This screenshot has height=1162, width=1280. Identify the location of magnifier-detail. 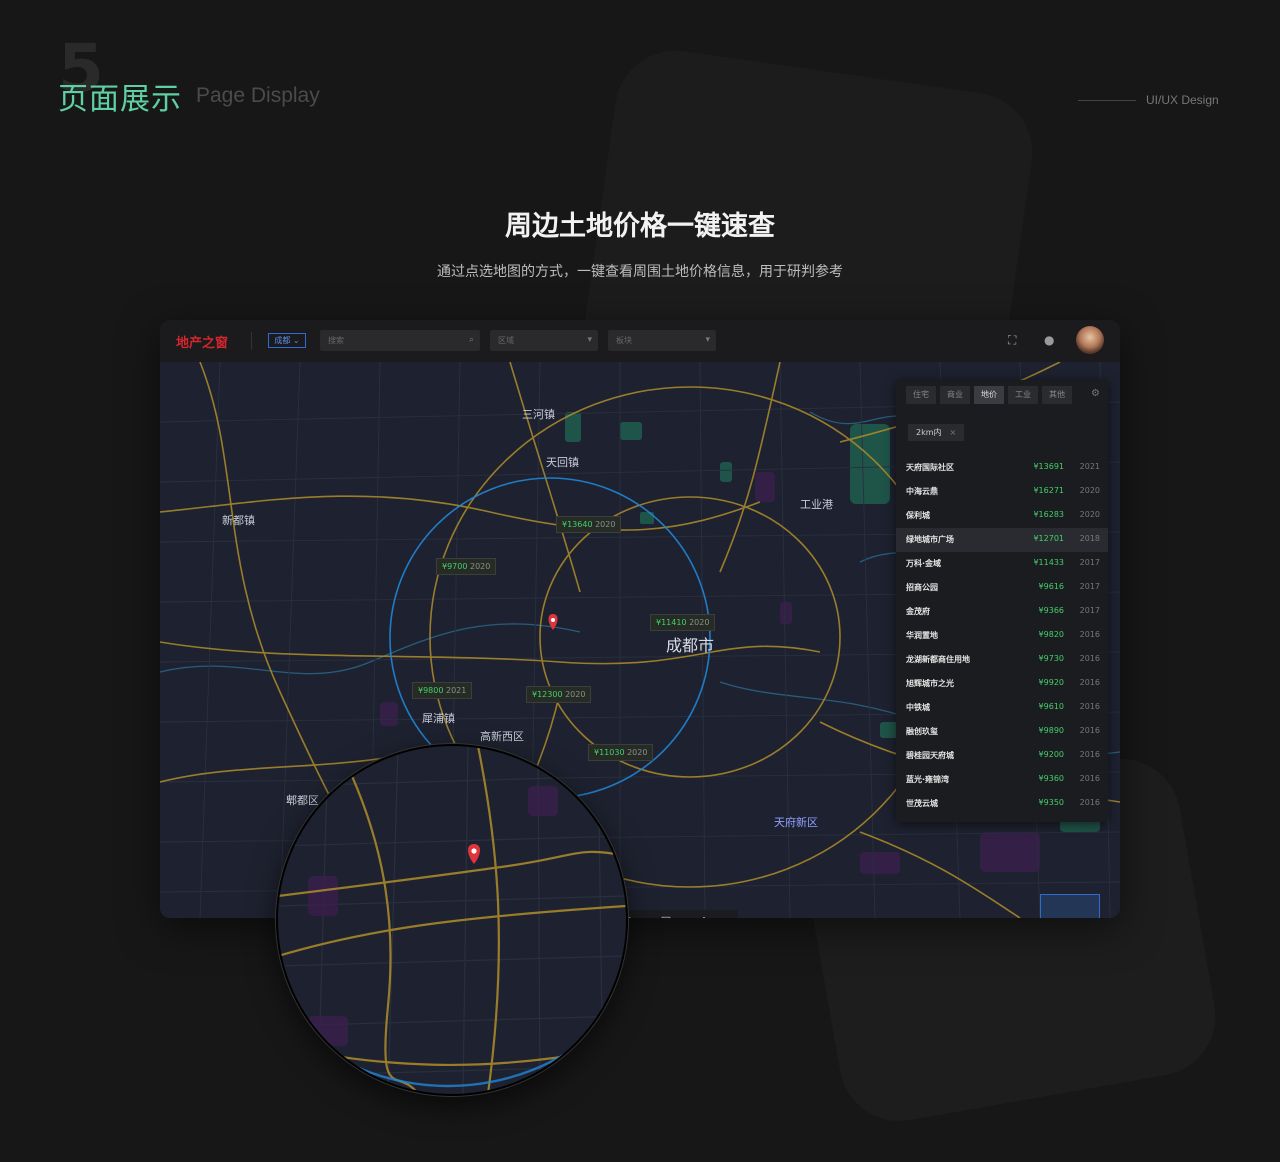
(452, 920).